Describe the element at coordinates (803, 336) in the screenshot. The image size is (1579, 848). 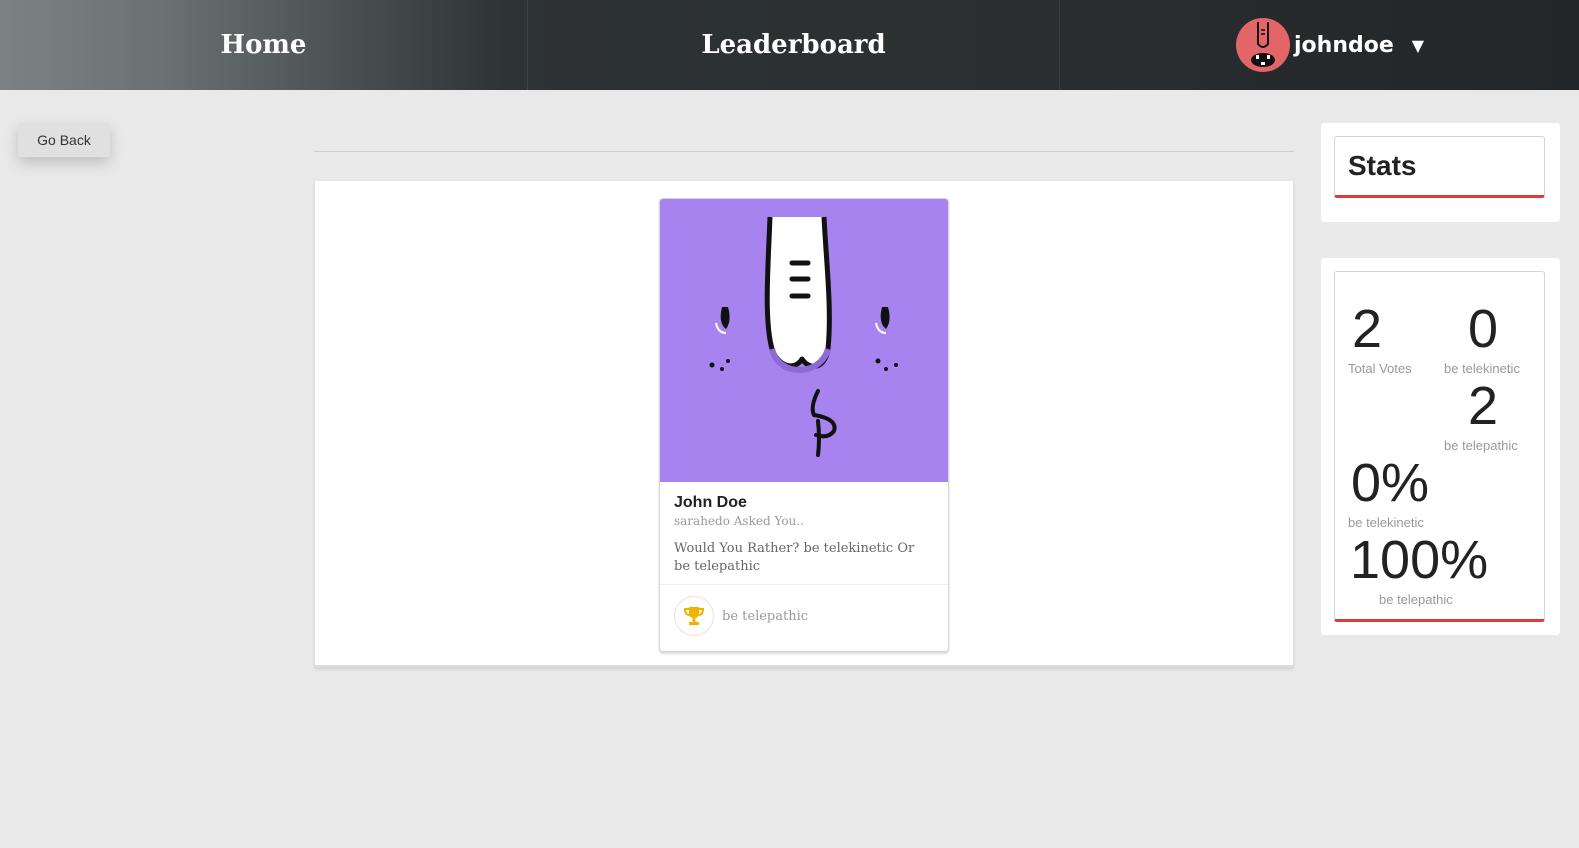
I see `monster-face-icon` at that location.